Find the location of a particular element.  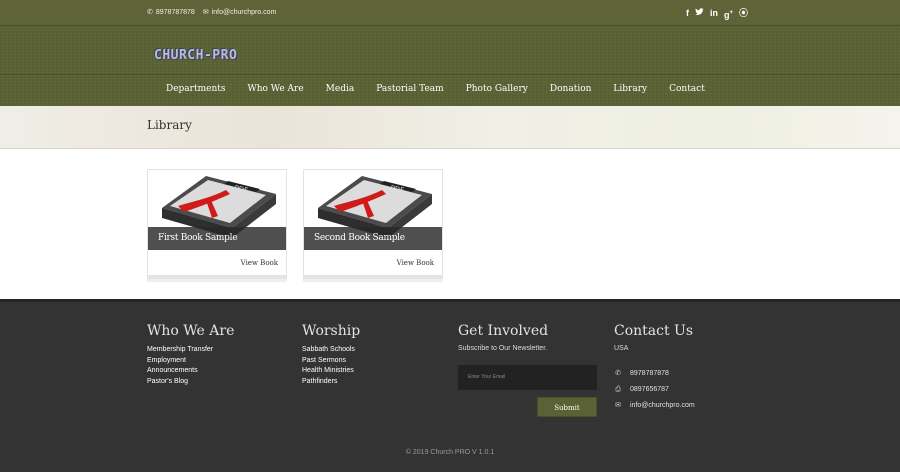

nav-who-we-are: Who We Are is located at coordinates (275, 89).